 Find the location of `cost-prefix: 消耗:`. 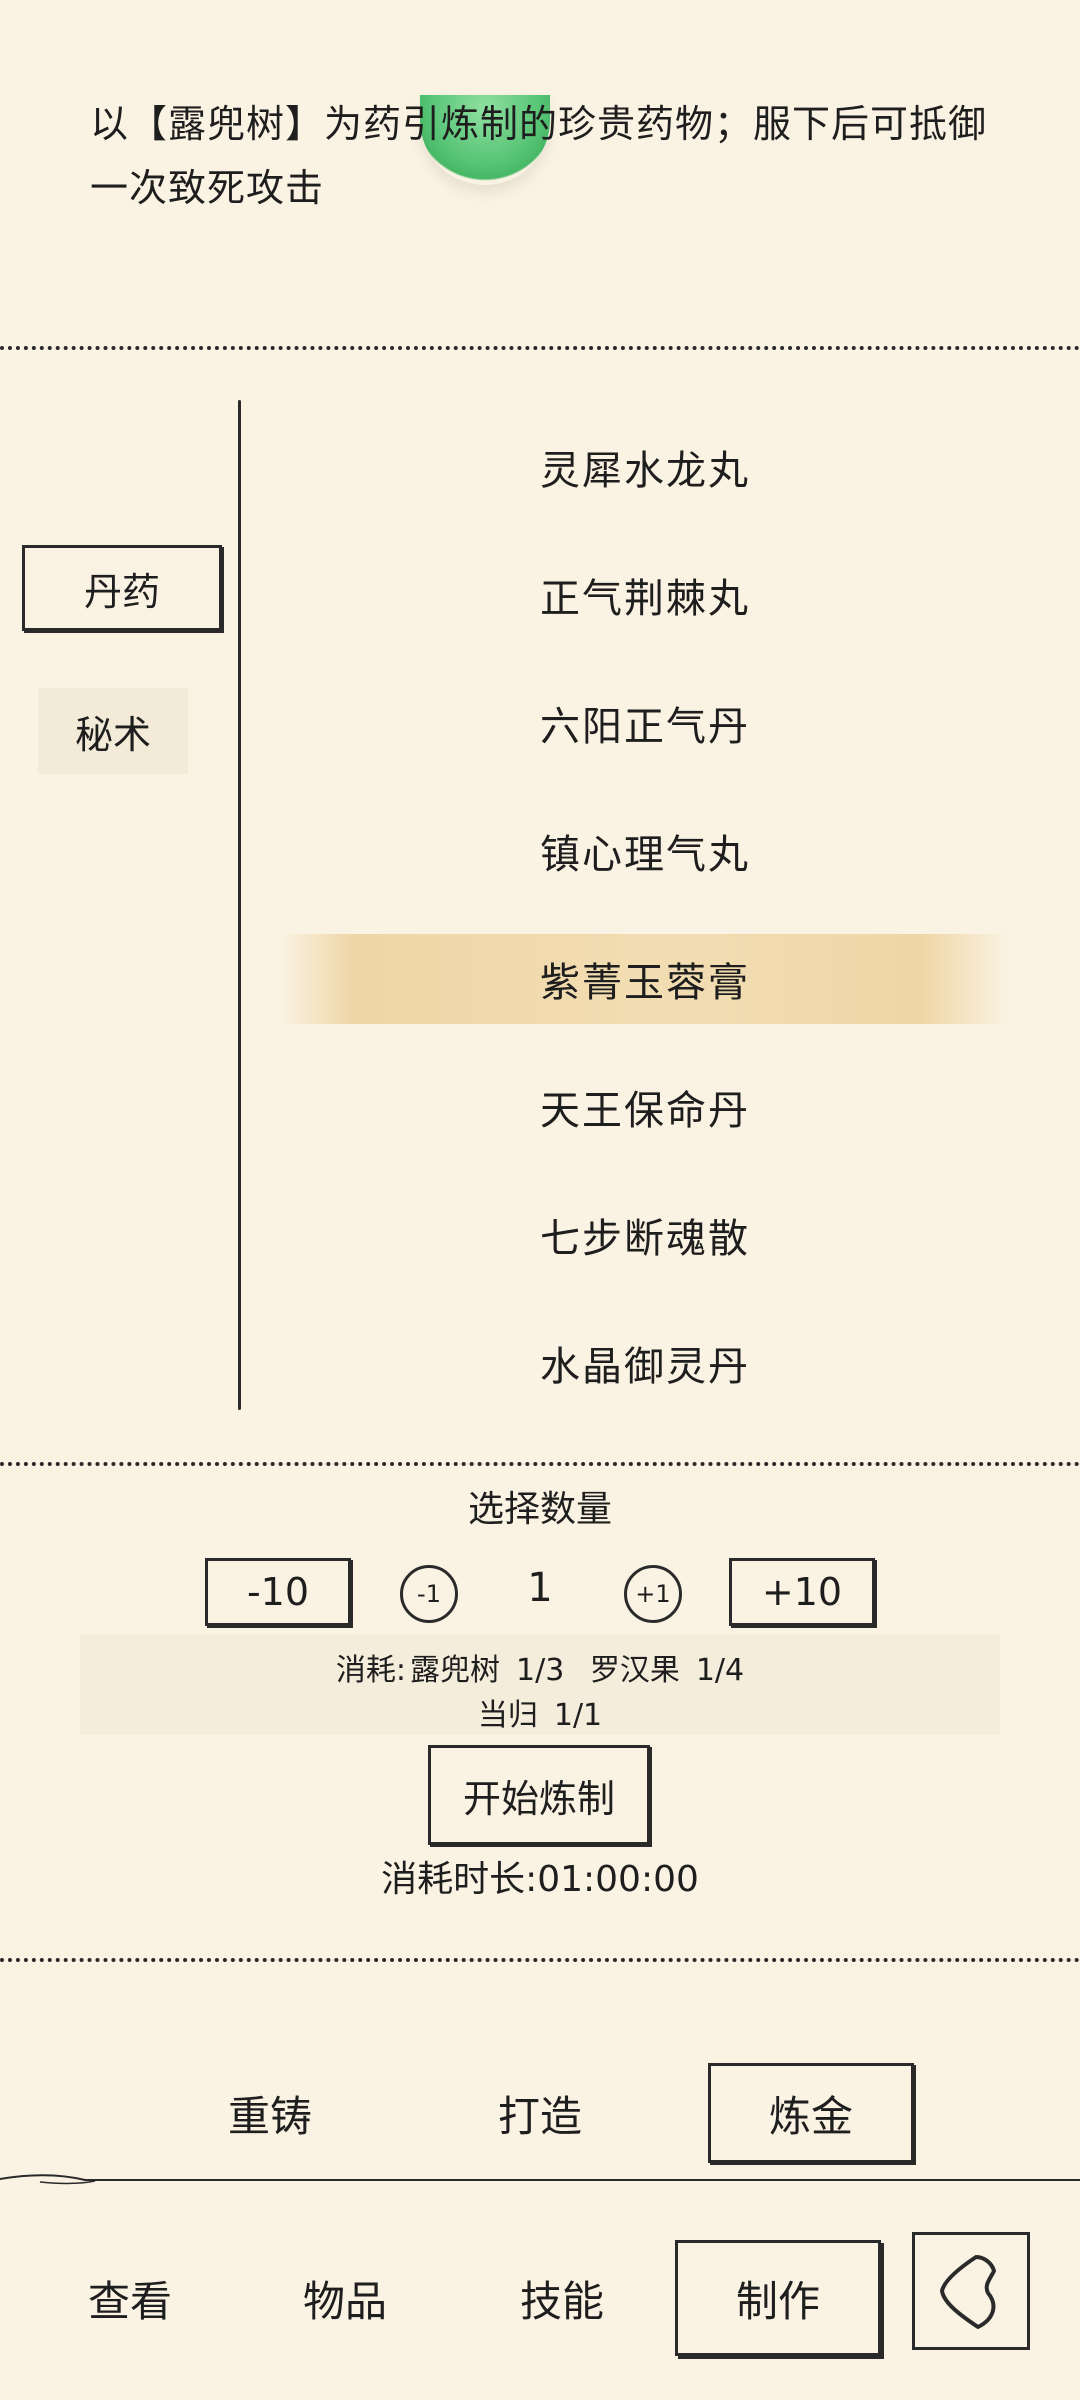

cost-prefix: 消耗: is located at coordinates (370, 1670).